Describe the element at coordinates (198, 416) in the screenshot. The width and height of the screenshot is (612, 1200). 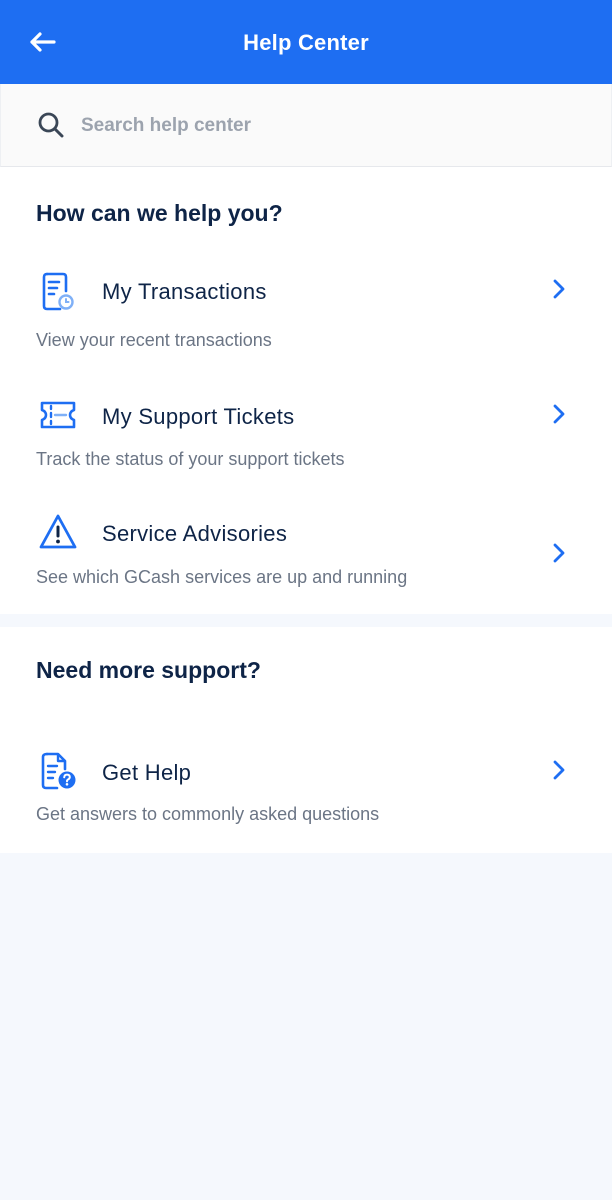
I see `item-title: My Support Tickets` at that location.